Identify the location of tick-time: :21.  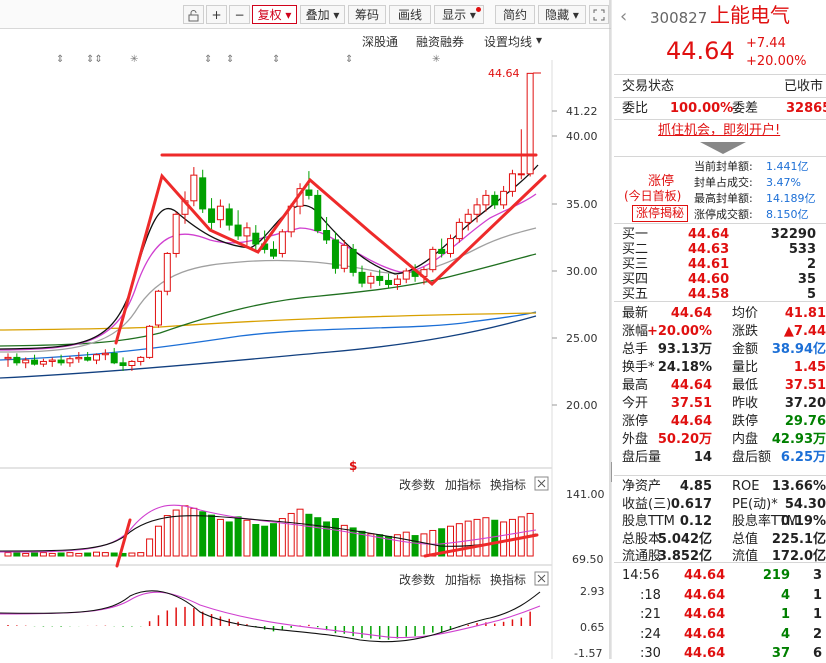
(650, 614).